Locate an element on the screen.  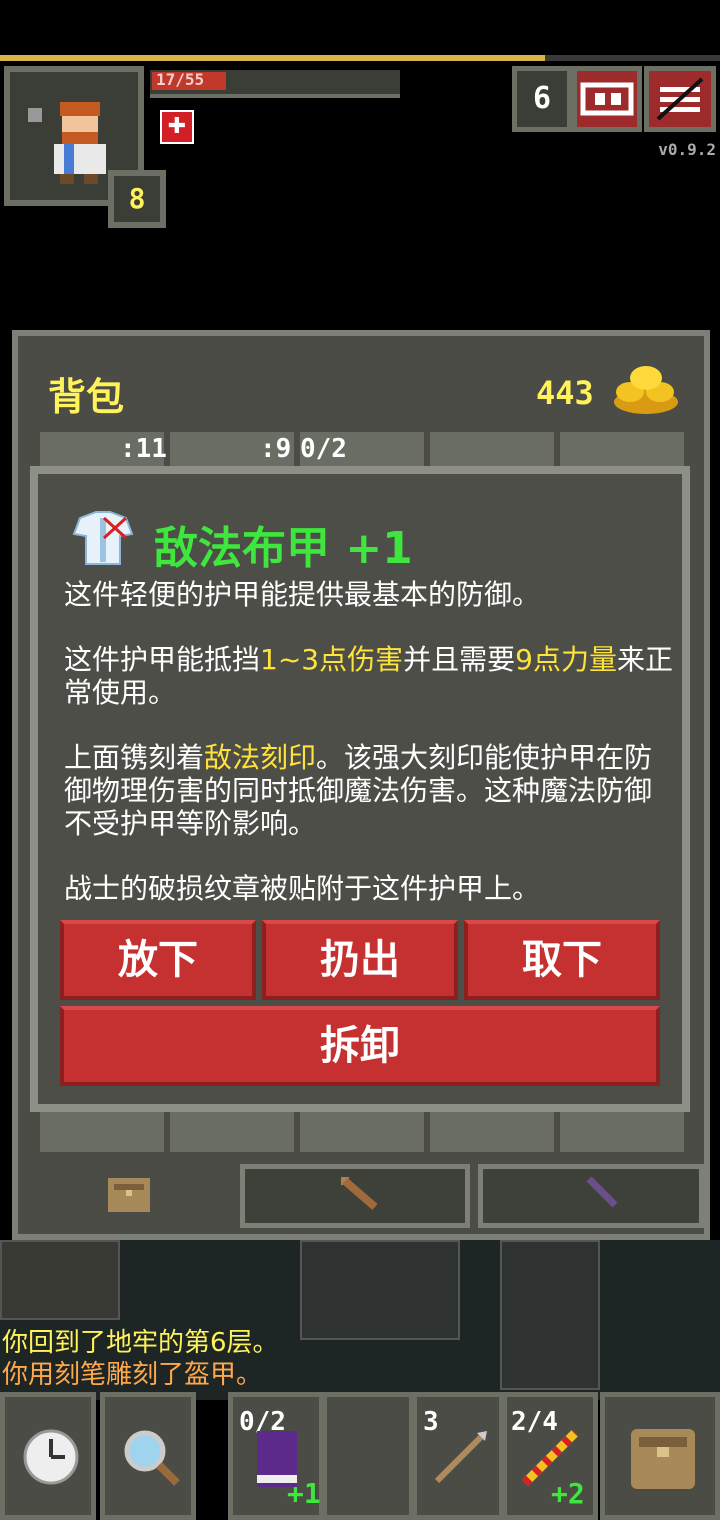
desc-paragraph-2: 这件护甲能抵挡1~3点伤害并且需要9点力量来正常使用。 is located at coordinates (368, 676).